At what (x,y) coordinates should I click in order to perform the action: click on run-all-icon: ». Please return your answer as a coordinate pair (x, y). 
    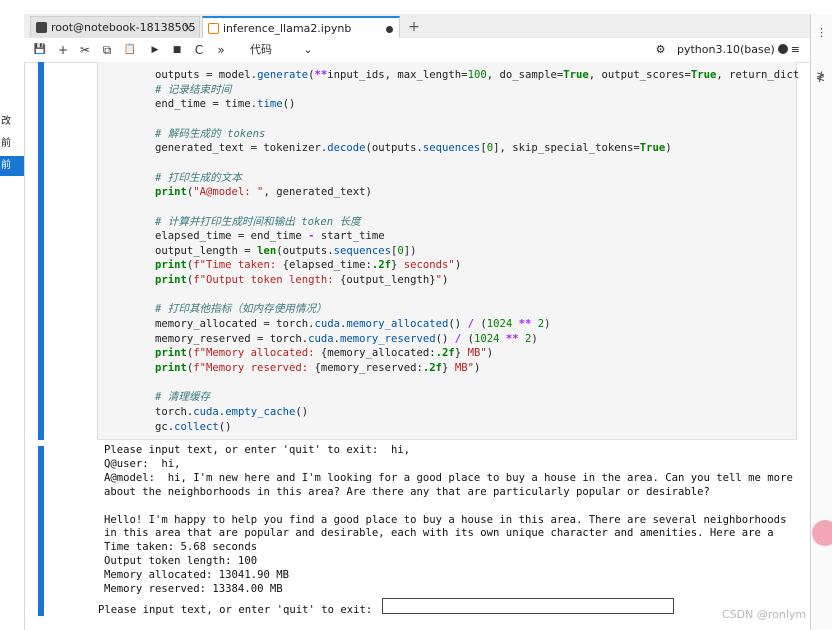
    Looking at the image, I should click on (221, 50).